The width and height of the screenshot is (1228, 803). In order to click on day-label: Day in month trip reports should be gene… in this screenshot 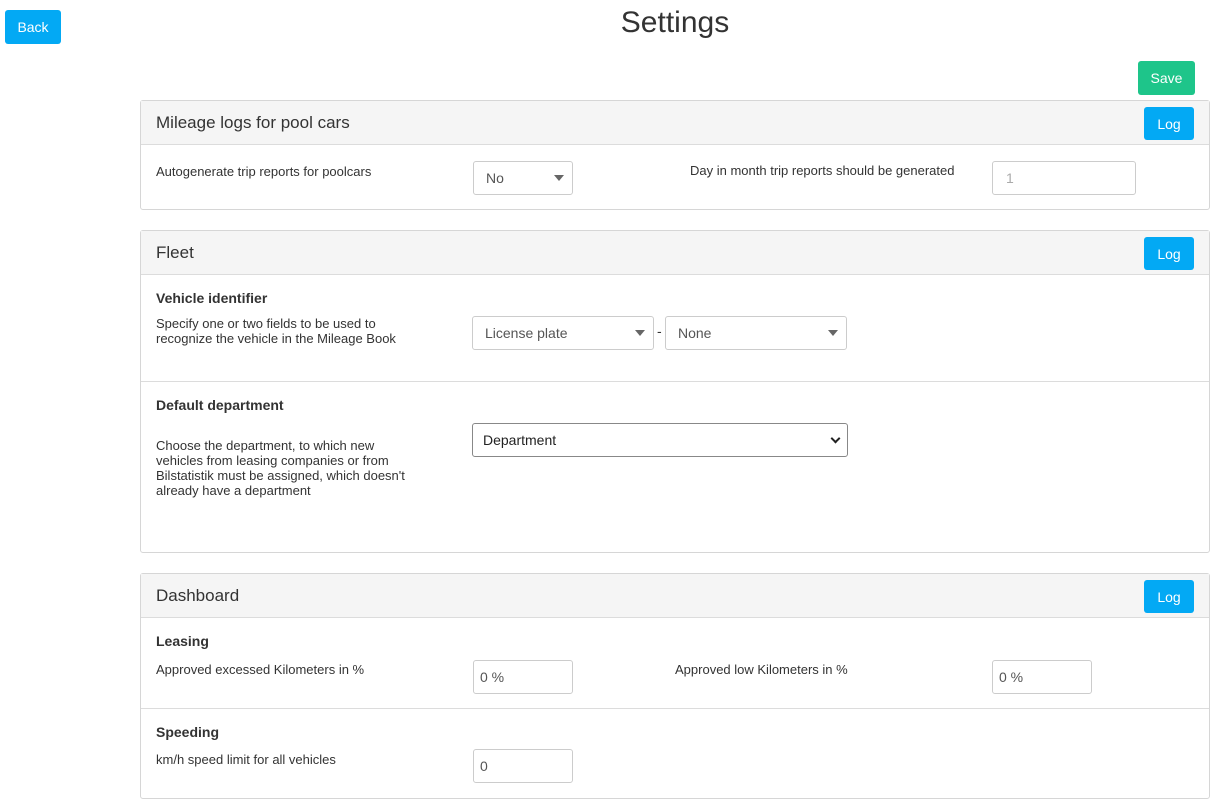, I will do `click(822, 170)`.